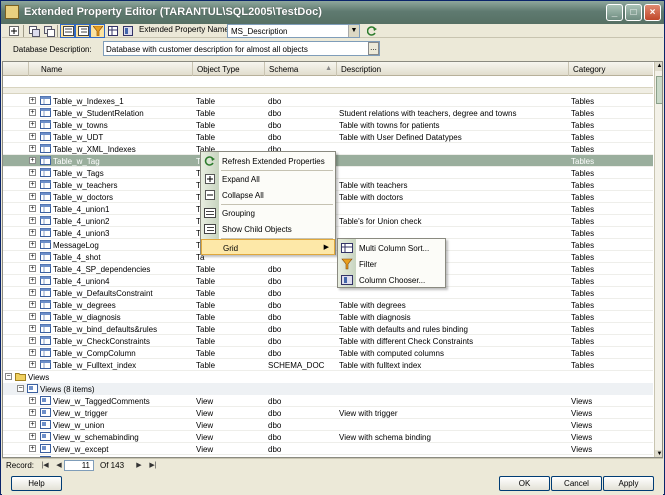 Image resolution: width=665 pixels, height=495 pixels. What do you see at coordinates (658, 259) in the screenshot?
I see `vertical-scrollbar: ▲ ▼` at bounding box center [658, 259].